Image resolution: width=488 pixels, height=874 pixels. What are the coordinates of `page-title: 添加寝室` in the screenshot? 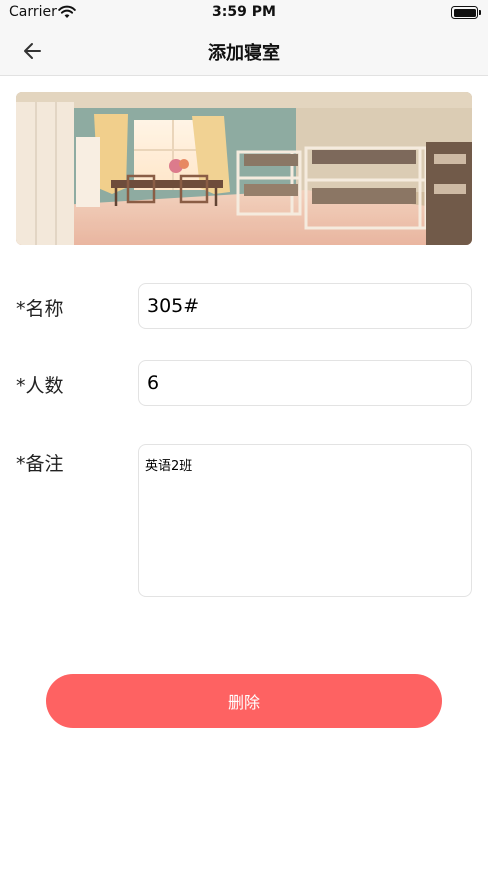 It's located at (244, 53).